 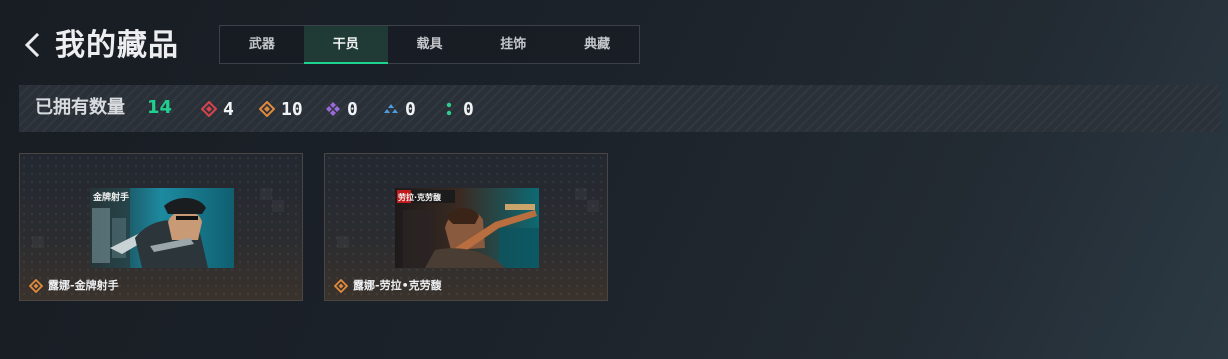 I want to click on stats-bar: 已拥有数量 14 4 10 0 0 0, so click(x=620, y=108).